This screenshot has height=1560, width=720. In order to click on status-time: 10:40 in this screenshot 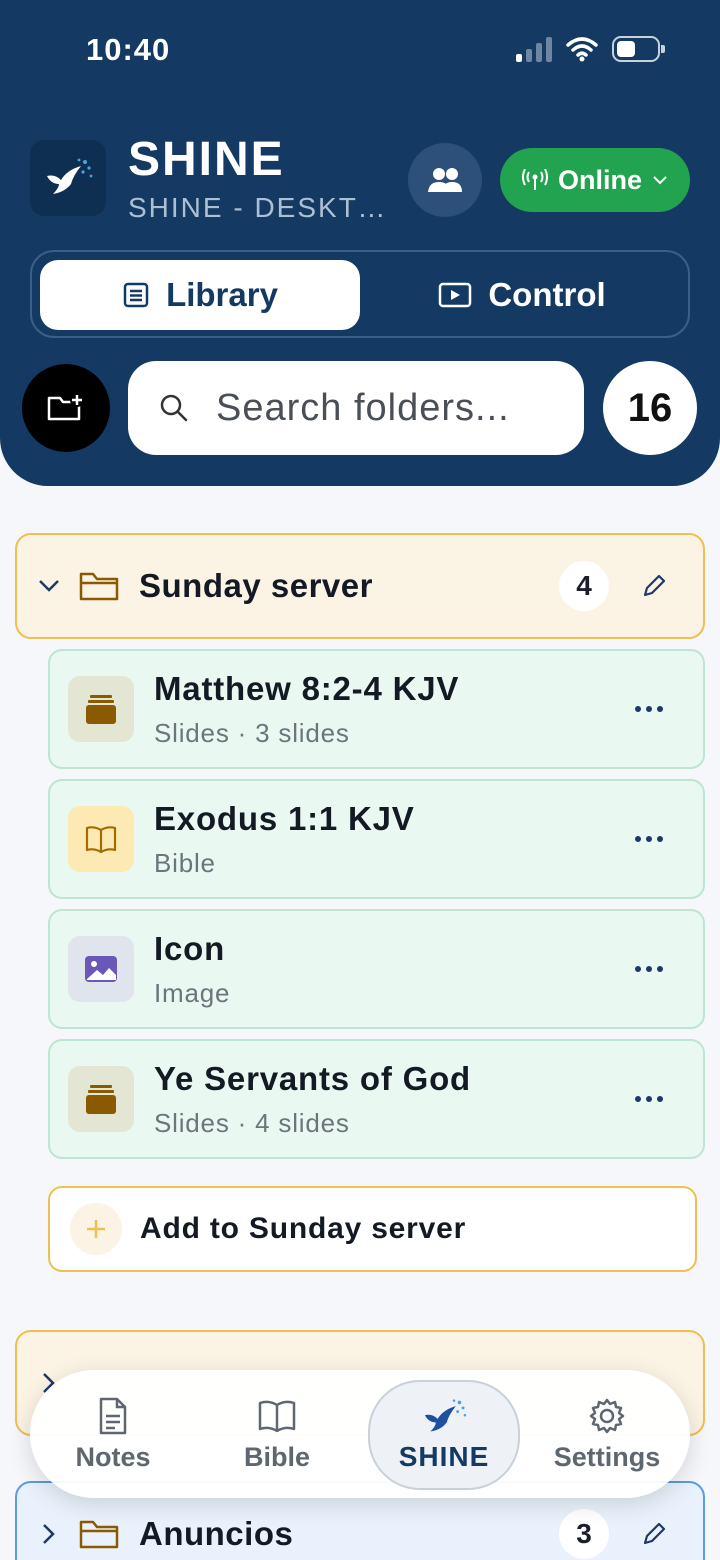, I will do `click(128, 49)`.